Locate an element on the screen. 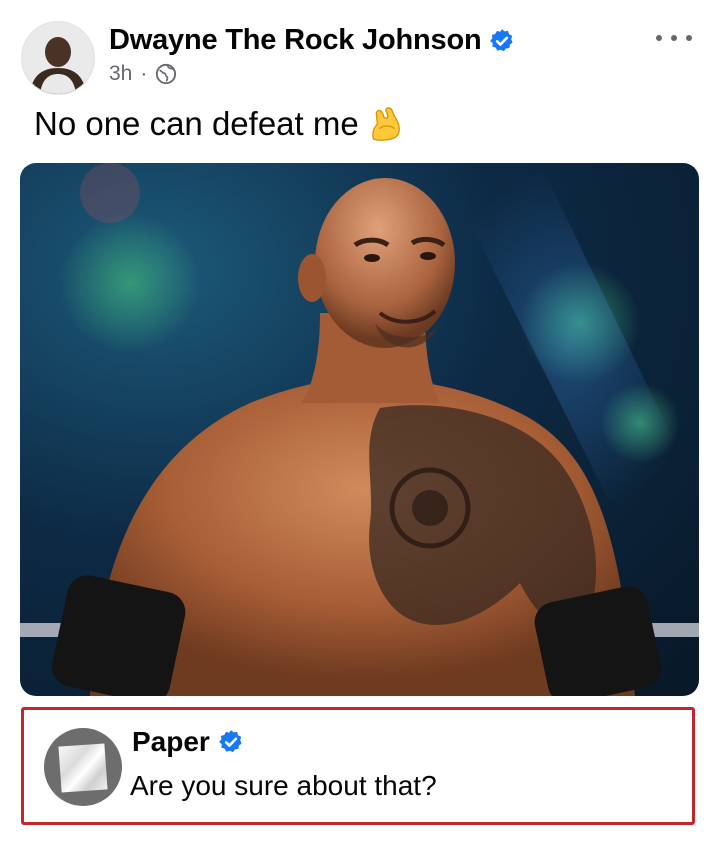  commenter-avatar is located at coordinates (83, 767).